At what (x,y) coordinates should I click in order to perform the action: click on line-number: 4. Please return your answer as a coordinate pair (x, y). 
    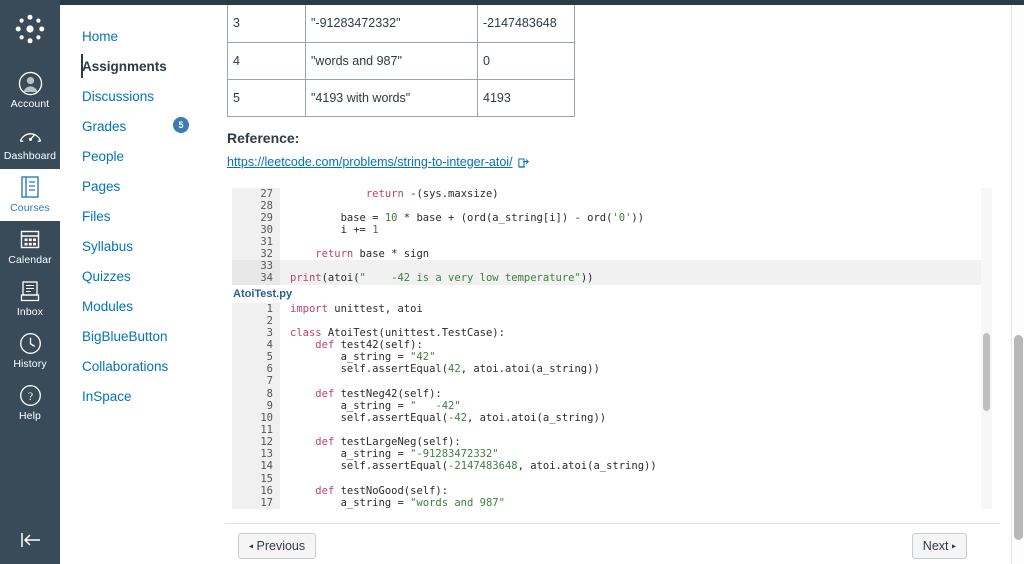
    Looking at the image, I should click on (256, 345).